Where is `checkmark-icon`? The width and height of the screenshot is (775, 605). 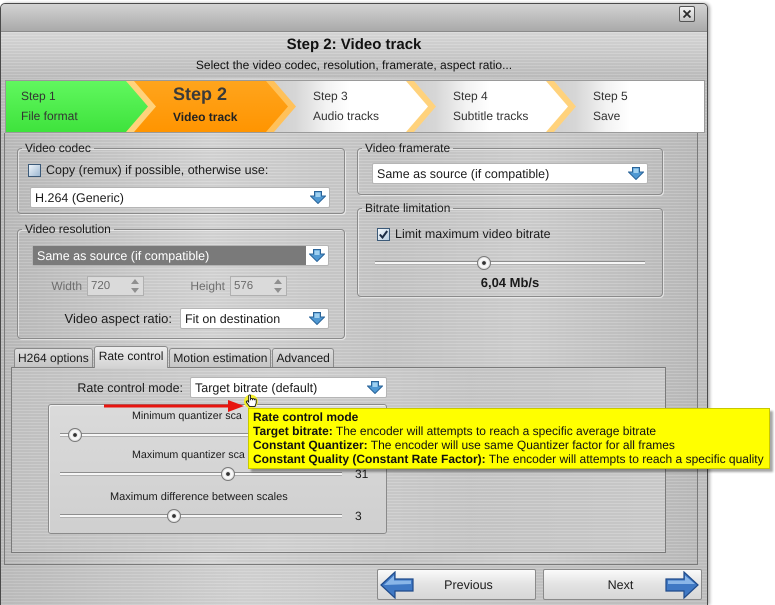
checkmark-icon is located at coordinates (383, 234).